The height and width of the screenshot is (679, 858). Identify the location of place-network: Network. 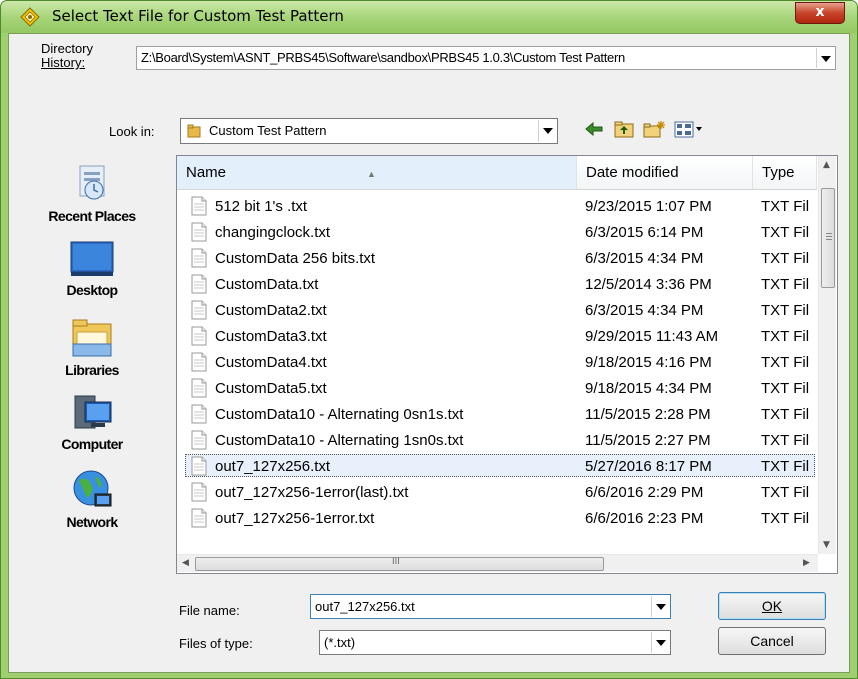
(92, 499).